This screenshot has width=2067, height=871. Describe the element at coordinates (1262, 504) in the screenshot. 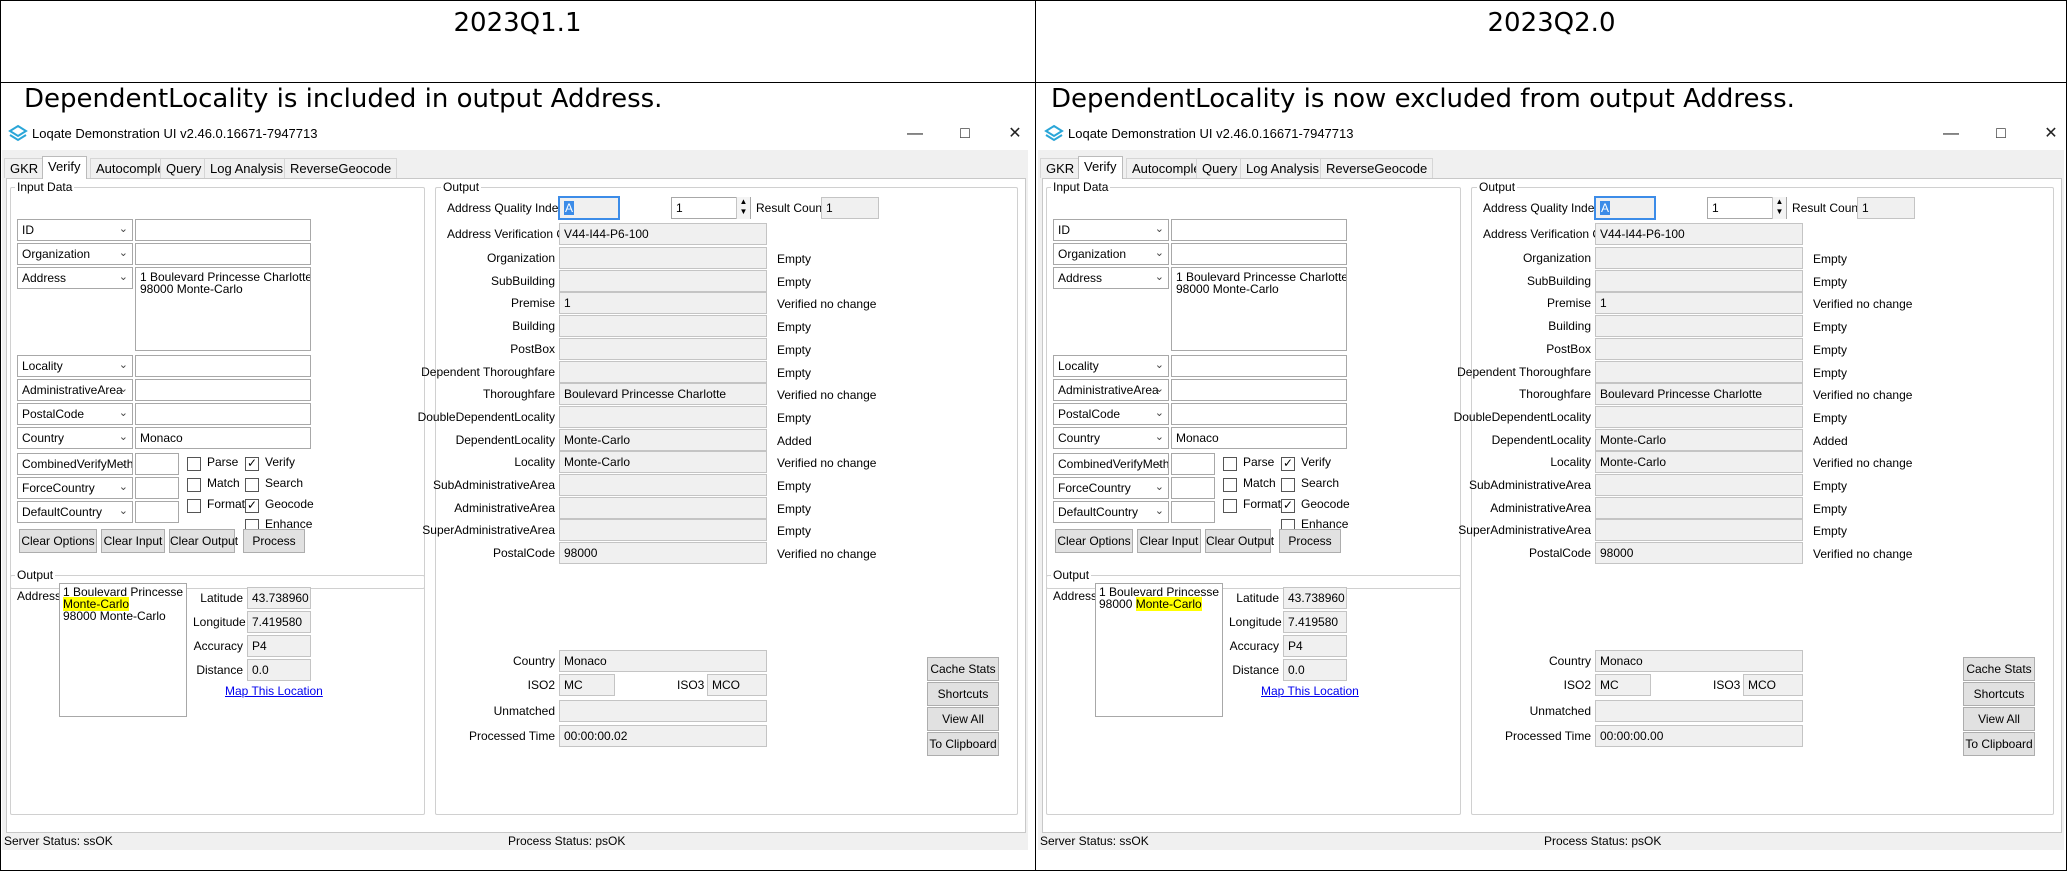

I see `format-label: Format` at that location.